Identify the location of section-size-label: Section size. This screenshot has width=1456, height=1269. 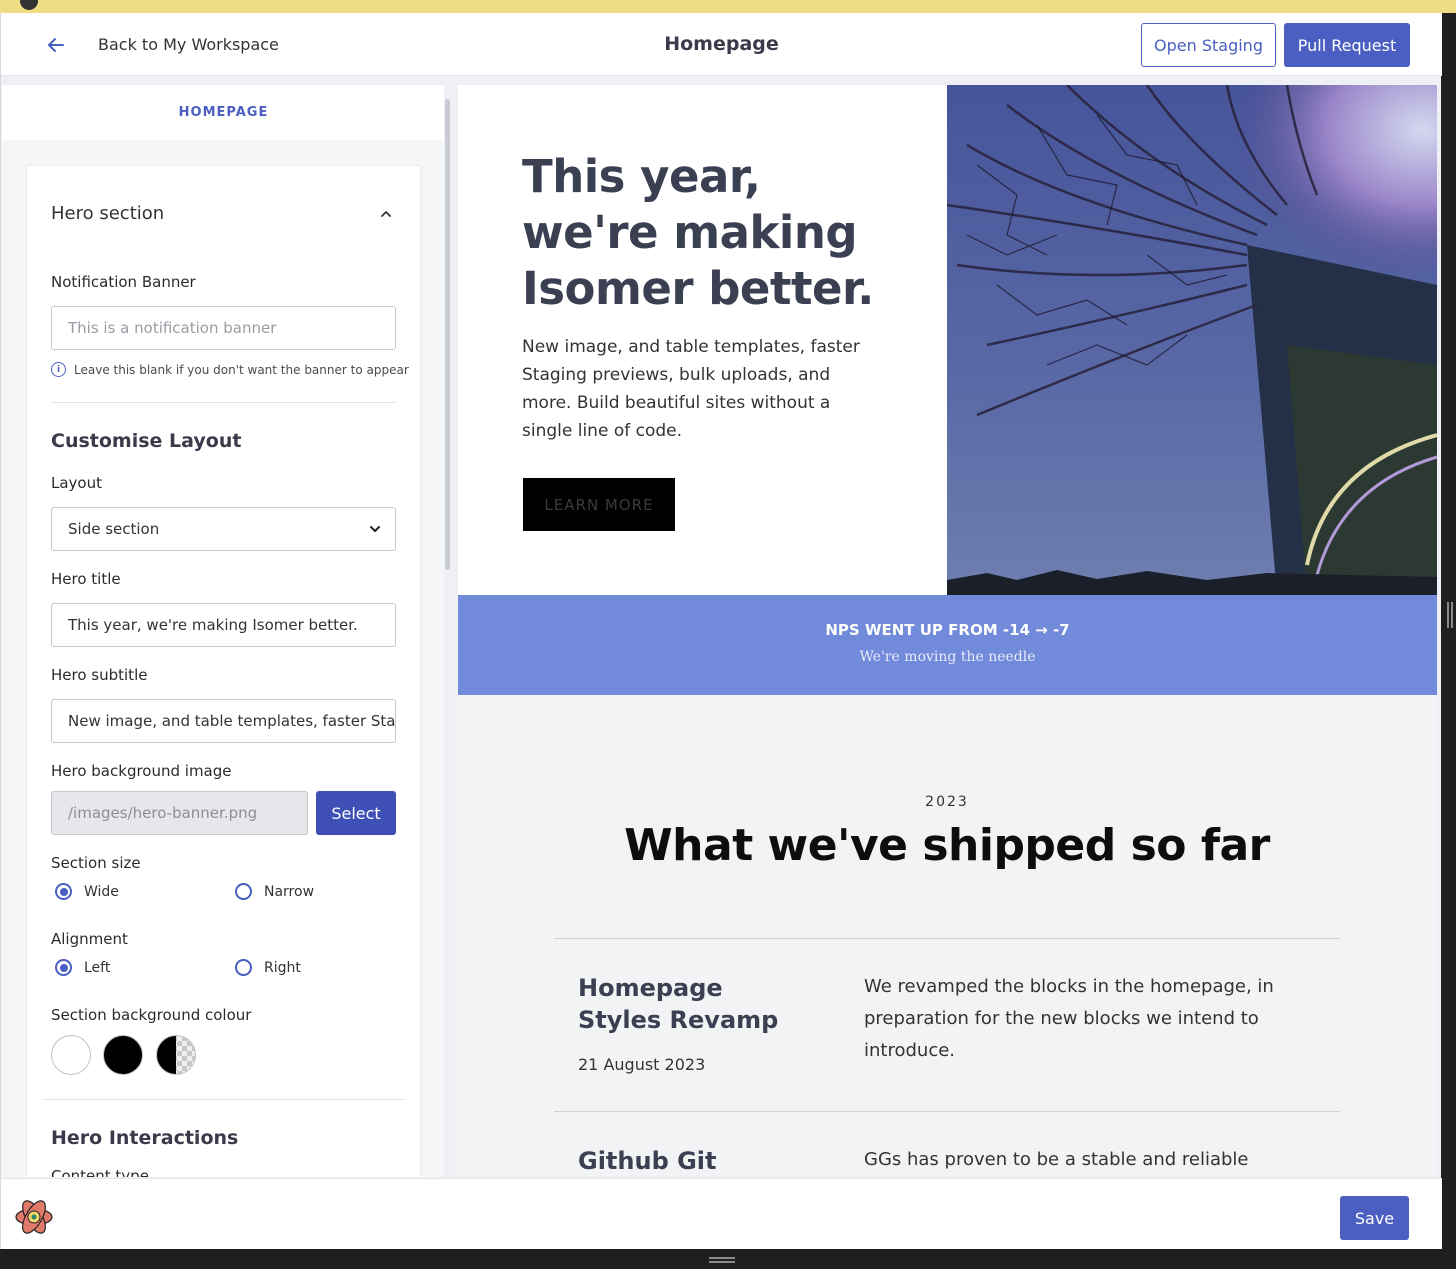
(96, 863).